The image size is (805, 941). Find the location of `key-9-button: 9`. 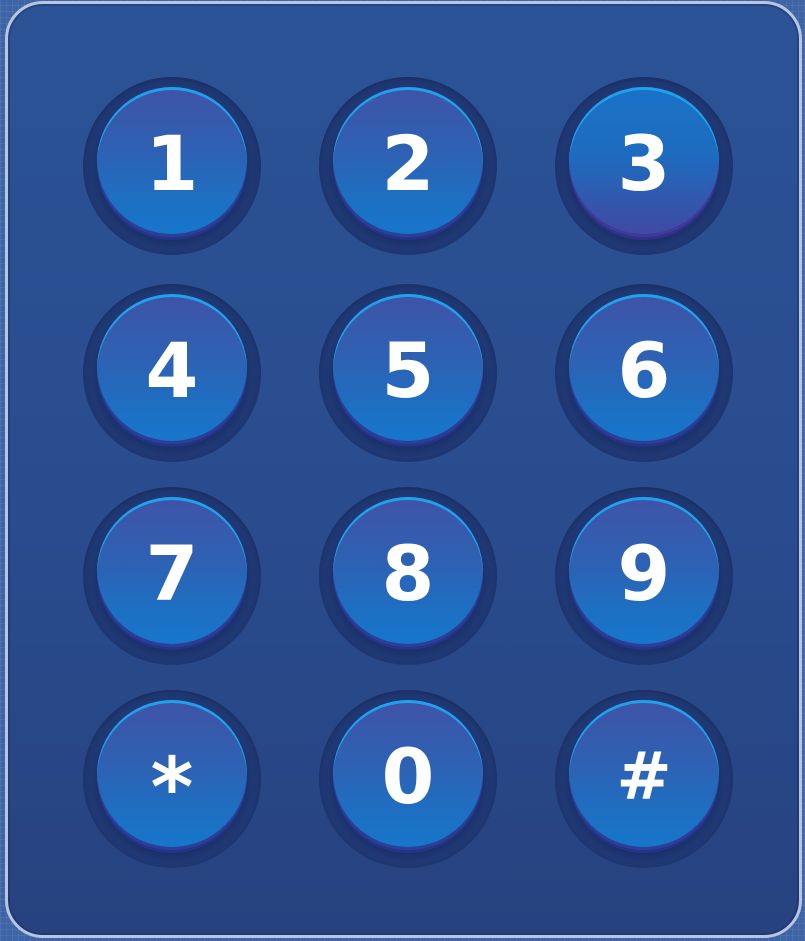

key-9-button: 9 is located at coordinates (644, 572).